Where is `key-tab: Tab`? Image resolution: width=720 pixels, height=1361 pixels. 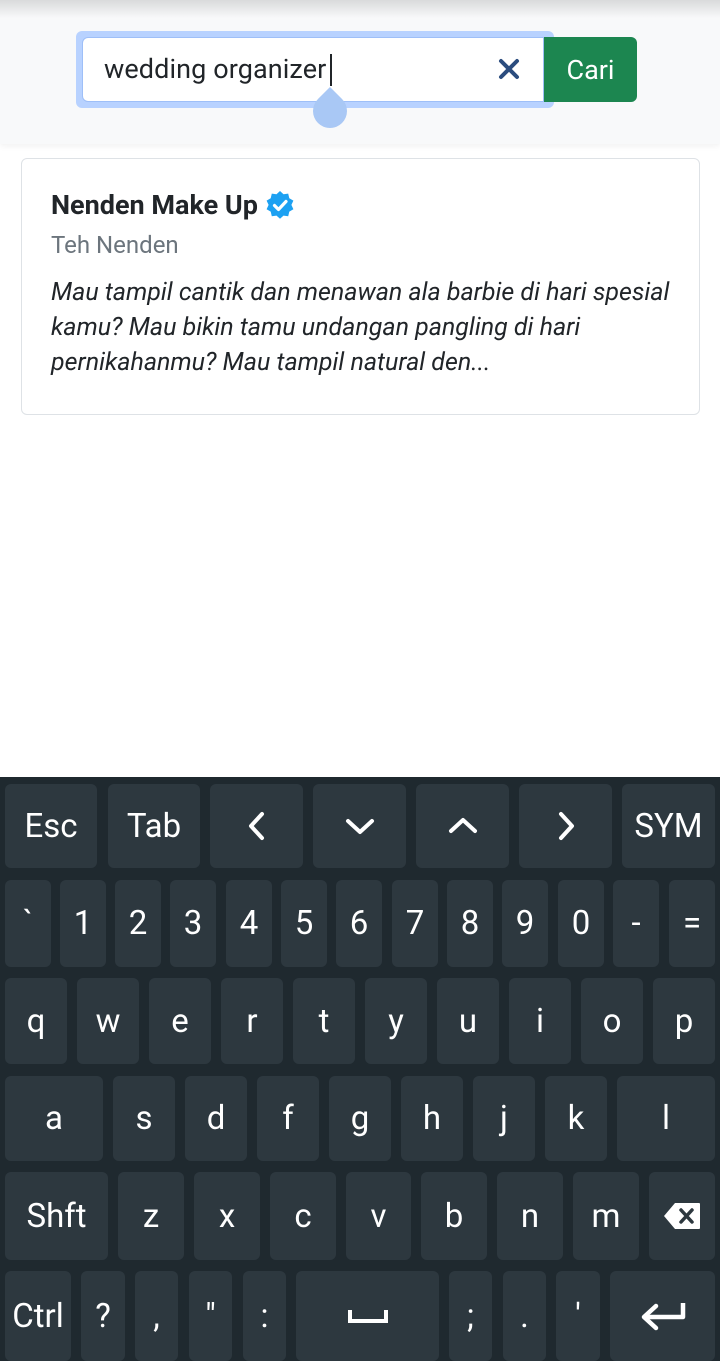
key-tab: Tab is located at coordinates (154, 826).